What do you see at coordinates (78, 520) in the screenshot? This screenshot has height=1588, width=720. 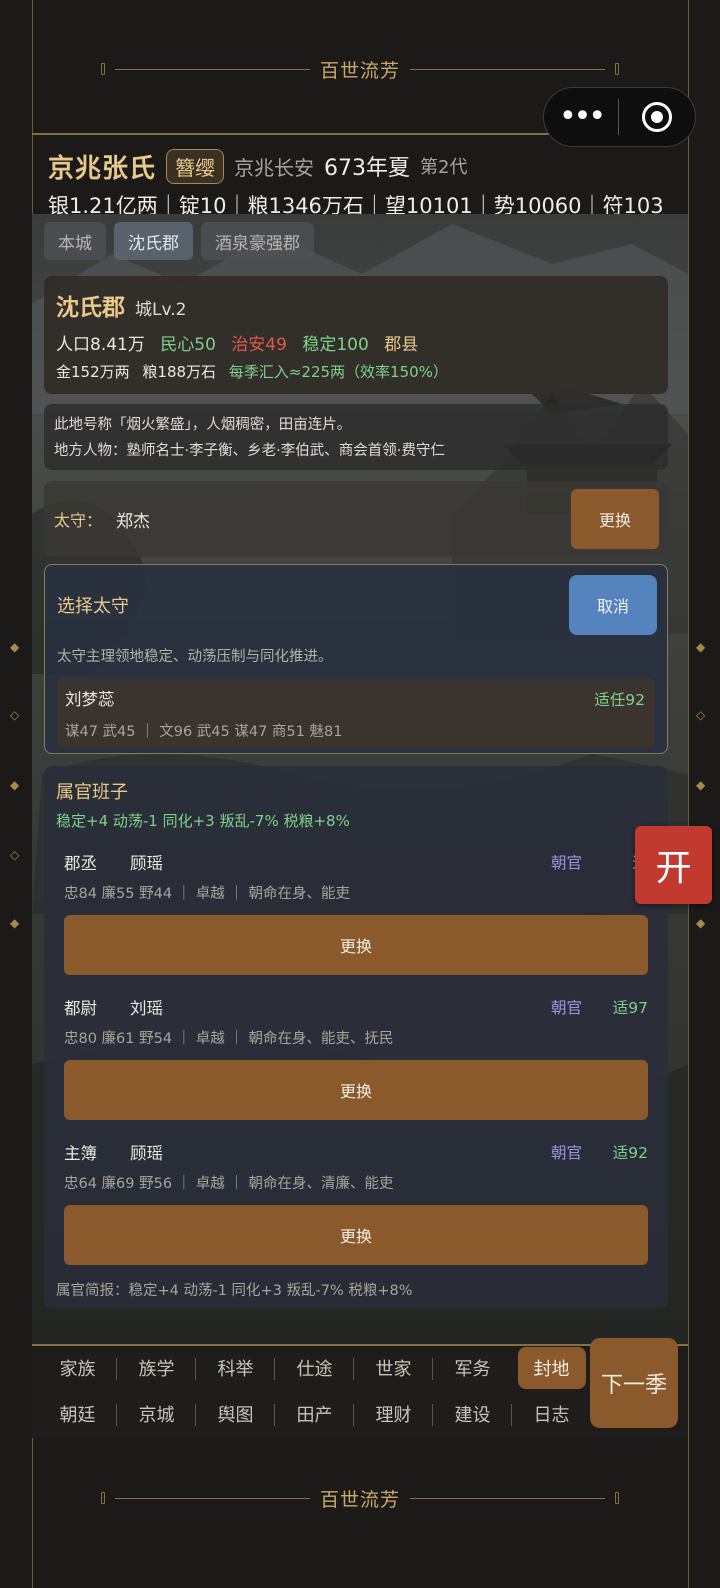 I see `governor-label: 太守：` at bounding box center [78, 520].